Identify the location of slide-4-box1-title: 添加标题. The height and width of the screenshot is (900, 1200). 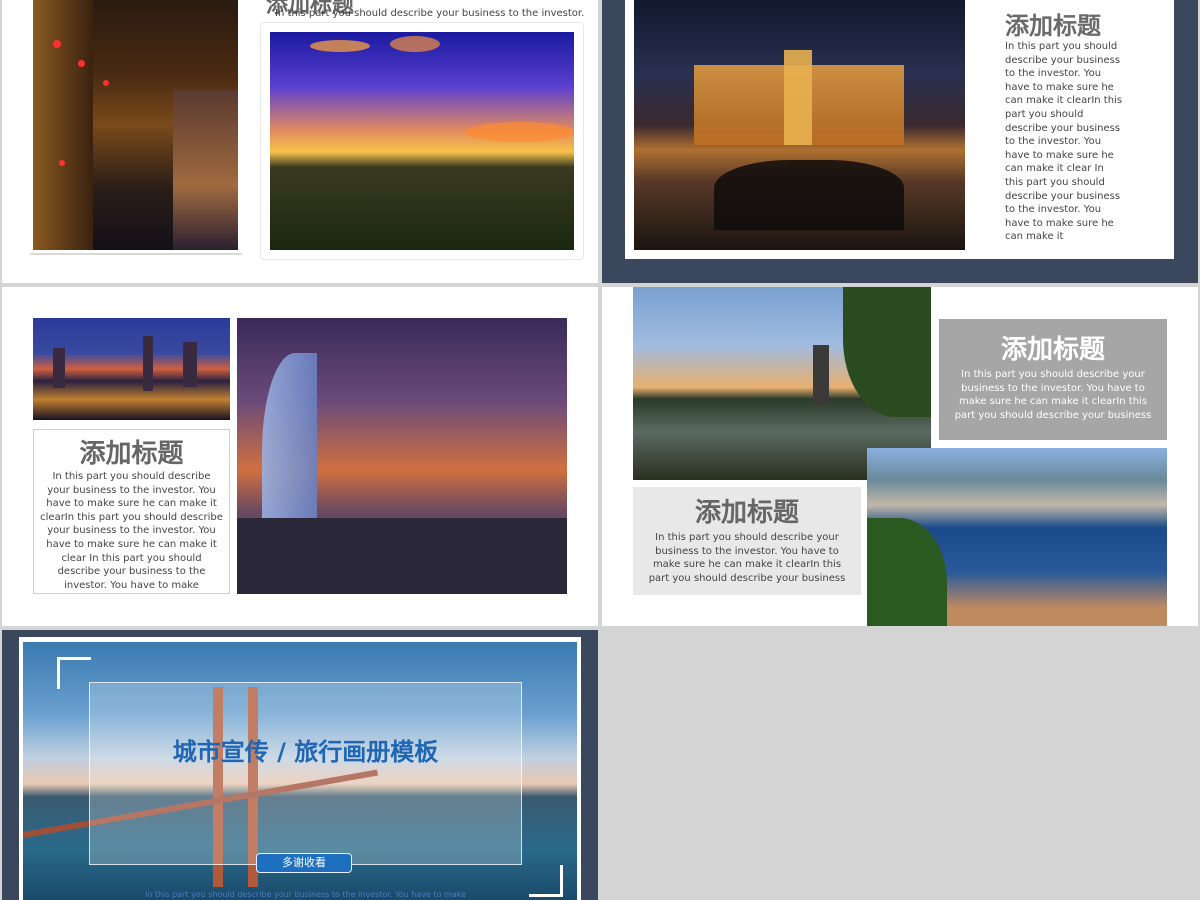
(1052, 350).